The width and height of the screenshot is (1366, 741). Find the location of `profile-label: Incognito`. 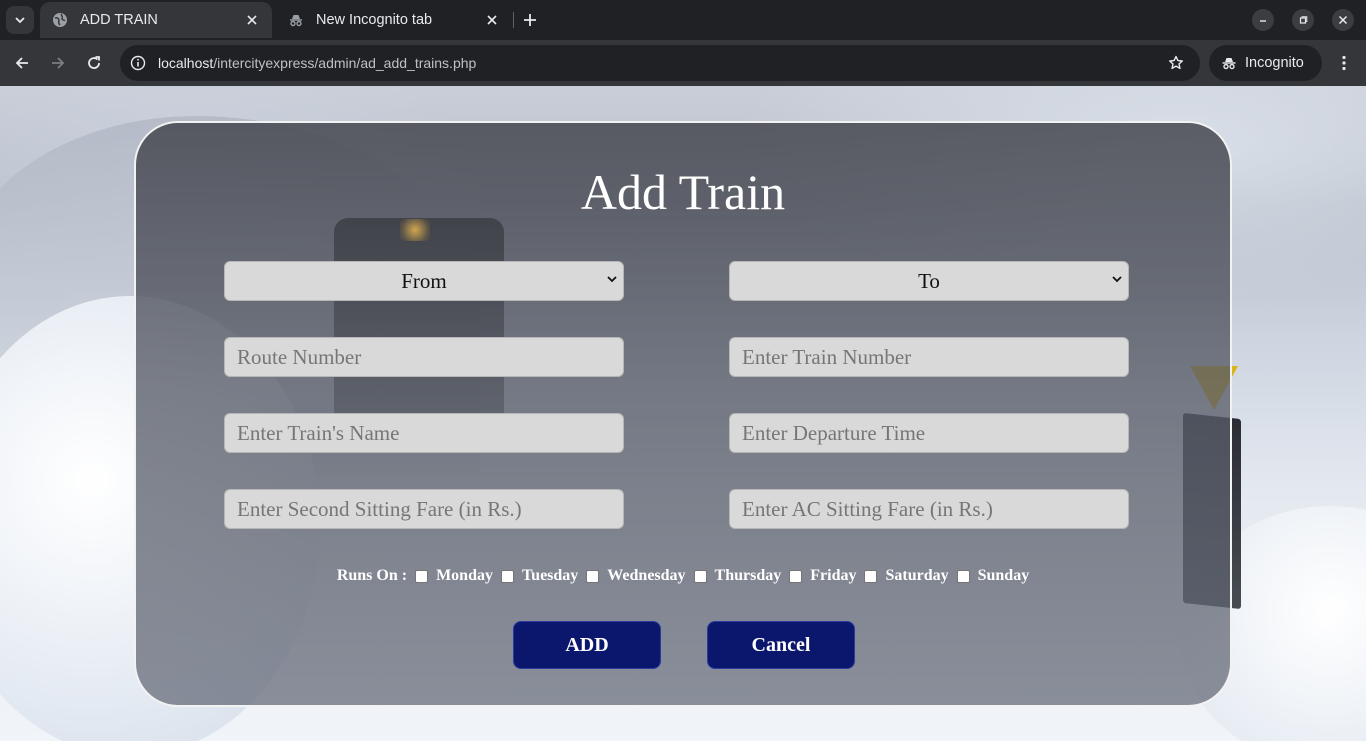

profile-label: Incognito is located at coordinates (1274, 63).